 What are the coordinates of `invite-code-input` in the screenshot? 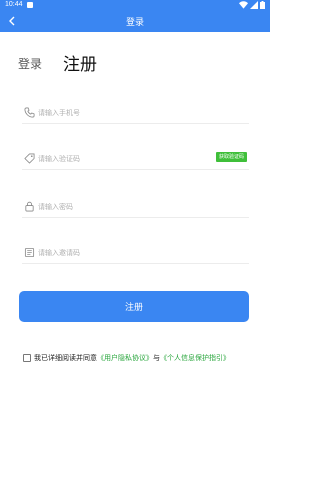 It's located at (128, 253).